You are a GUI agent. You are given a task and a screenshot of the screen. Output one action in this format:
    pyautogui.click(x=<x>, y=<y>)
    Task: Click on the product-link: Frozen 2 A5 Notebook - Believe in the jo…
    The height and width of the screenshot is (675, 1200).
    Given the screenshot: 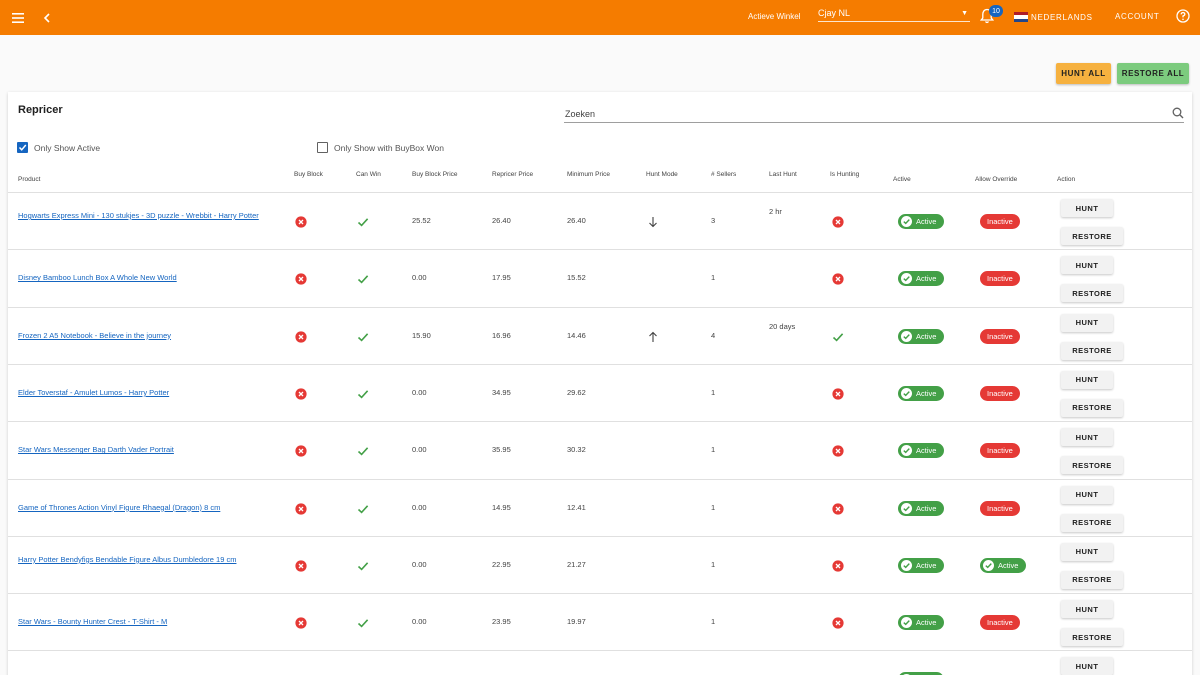 What is the action you would take?
    pyautogui.click(x=148, y=335)
    